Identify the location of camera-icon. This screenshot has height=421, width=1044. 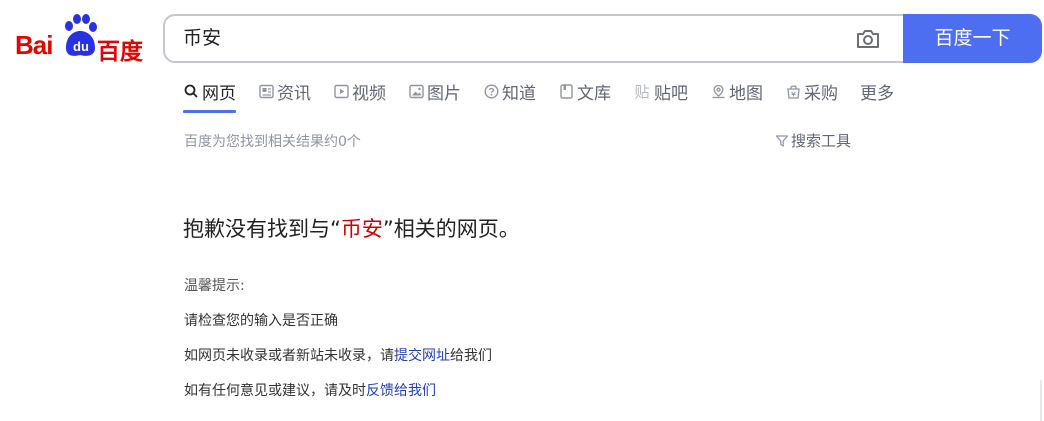
(868, 39).